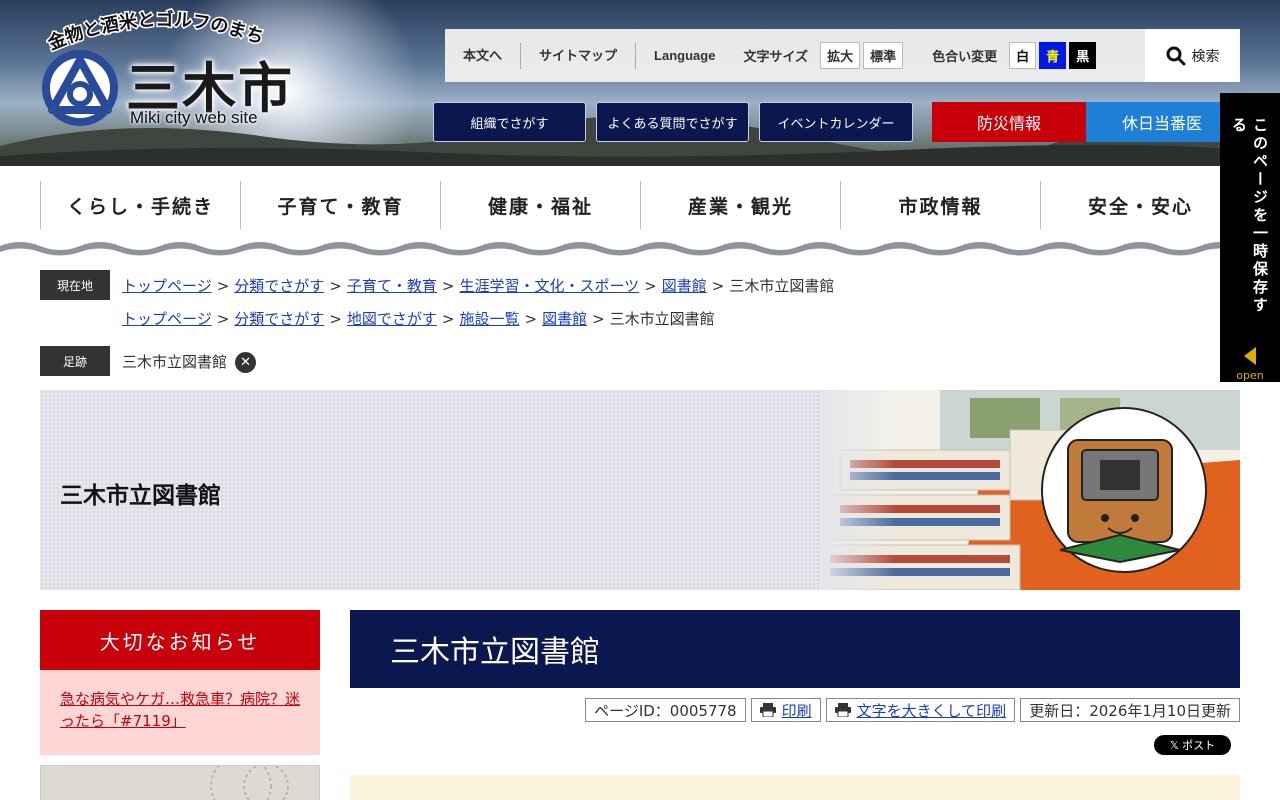  I want to click on font-size-group: 文字サイズ 拡大 標準, so click(819, 55).